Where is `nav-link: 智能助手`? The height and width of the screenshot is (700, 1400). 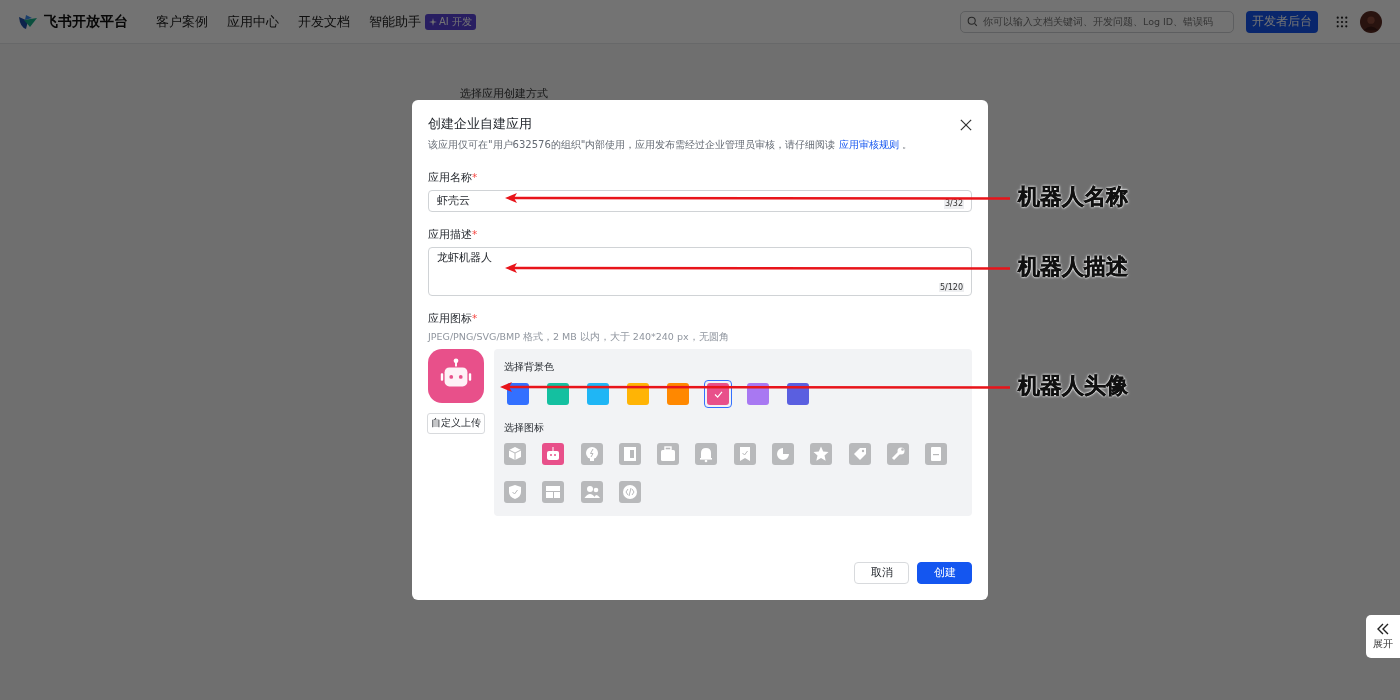
nav-link: 智能助手 is located at coordinates (395, 21).